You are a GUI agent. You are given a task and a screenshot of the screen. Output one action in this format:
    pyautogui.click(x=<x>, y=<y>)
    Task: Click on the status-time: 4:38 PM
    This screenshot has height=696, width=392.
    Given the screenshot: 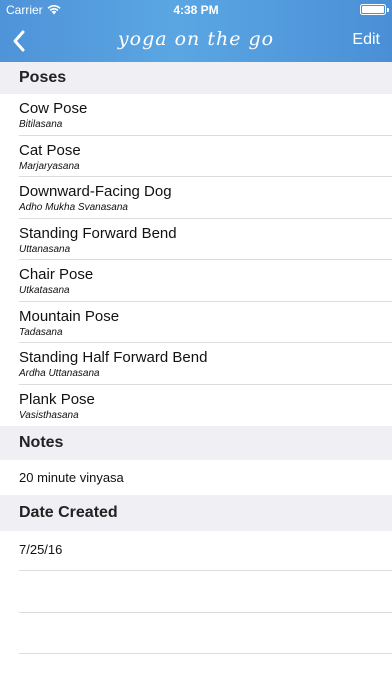 What is the action you would take?
    pyautogui.click(x=196, y=10)
    